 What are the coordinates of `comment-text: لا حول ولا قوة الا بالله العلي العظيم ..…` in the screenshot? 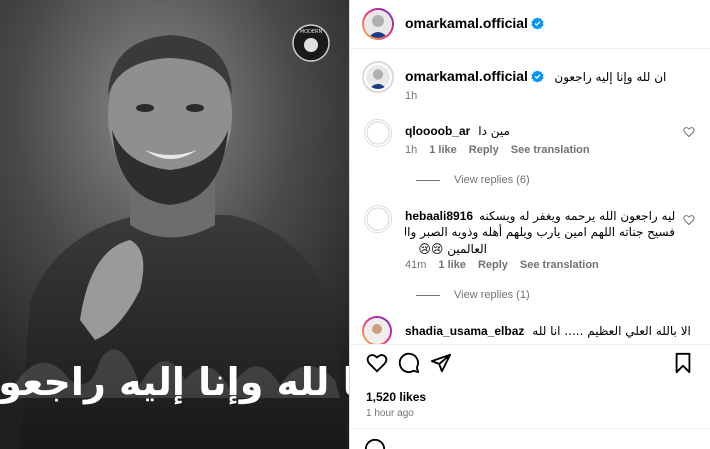 It's located at (613, 331).